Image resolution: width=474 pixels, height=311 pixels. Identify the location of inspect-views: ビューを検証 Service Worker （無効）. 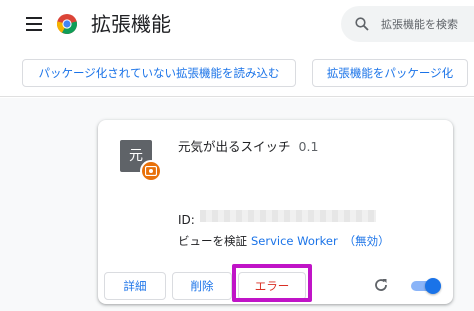
(284, 241).